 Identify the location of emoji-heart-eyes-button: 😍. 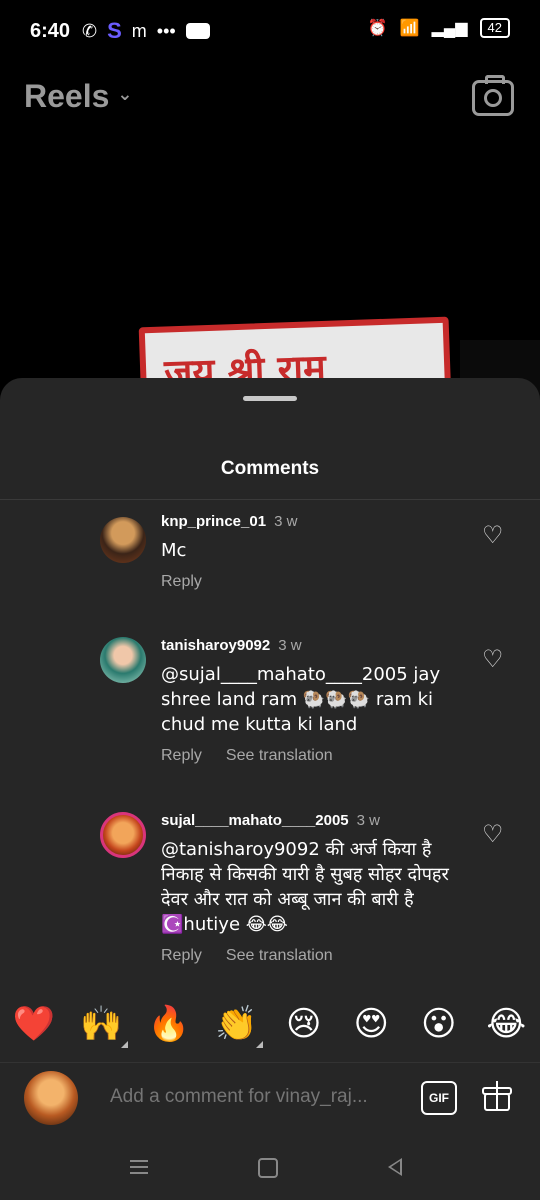
(371, 1024).